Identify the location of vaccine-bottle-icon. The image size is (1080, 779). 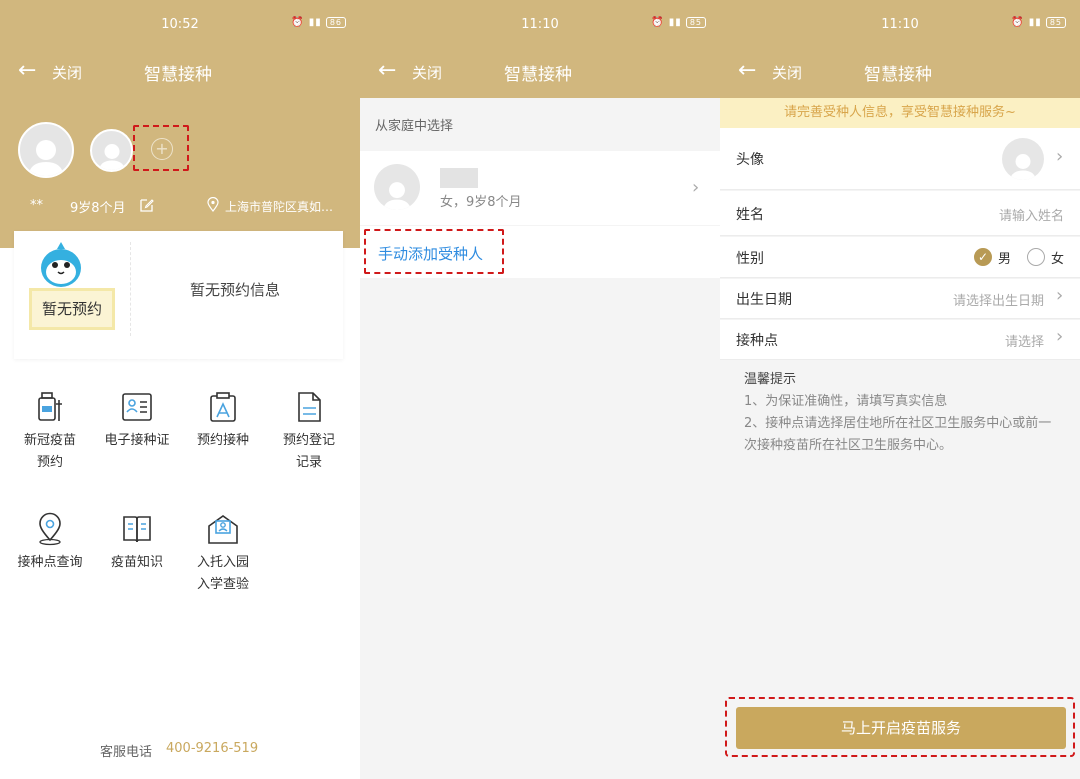
(50, 406).